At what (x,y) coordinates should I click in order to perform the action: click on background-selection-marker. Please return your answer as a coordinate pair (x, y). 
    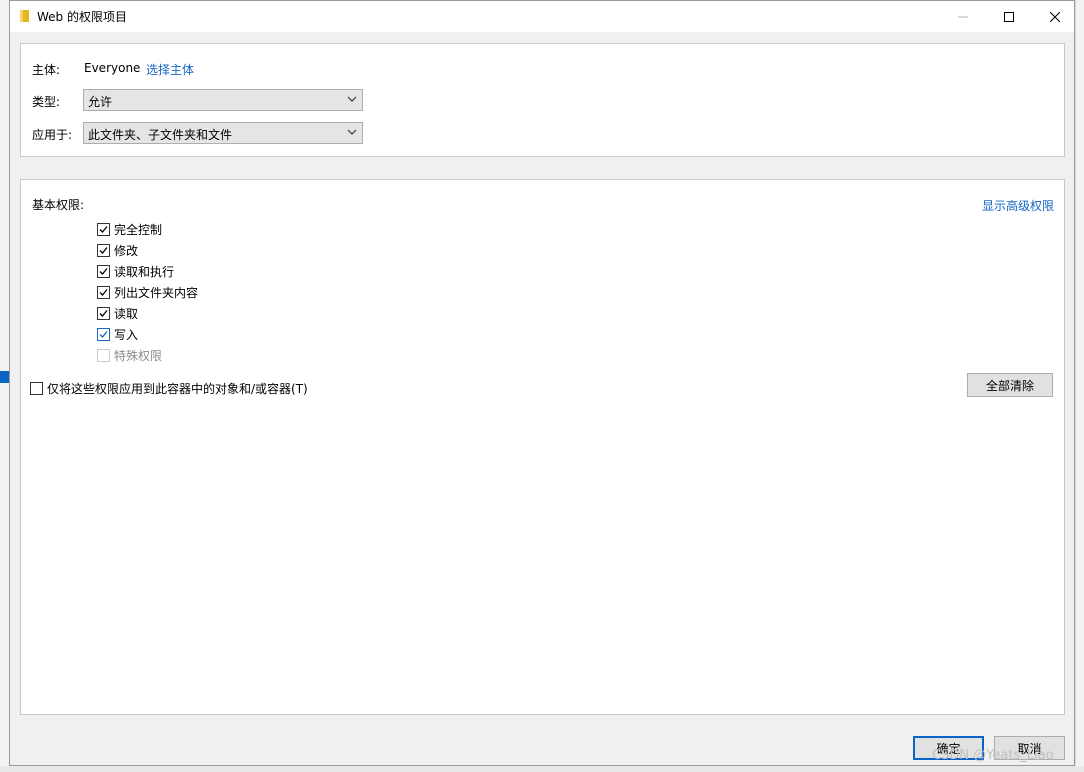
    Looking at the image, I should click on (4, 377).